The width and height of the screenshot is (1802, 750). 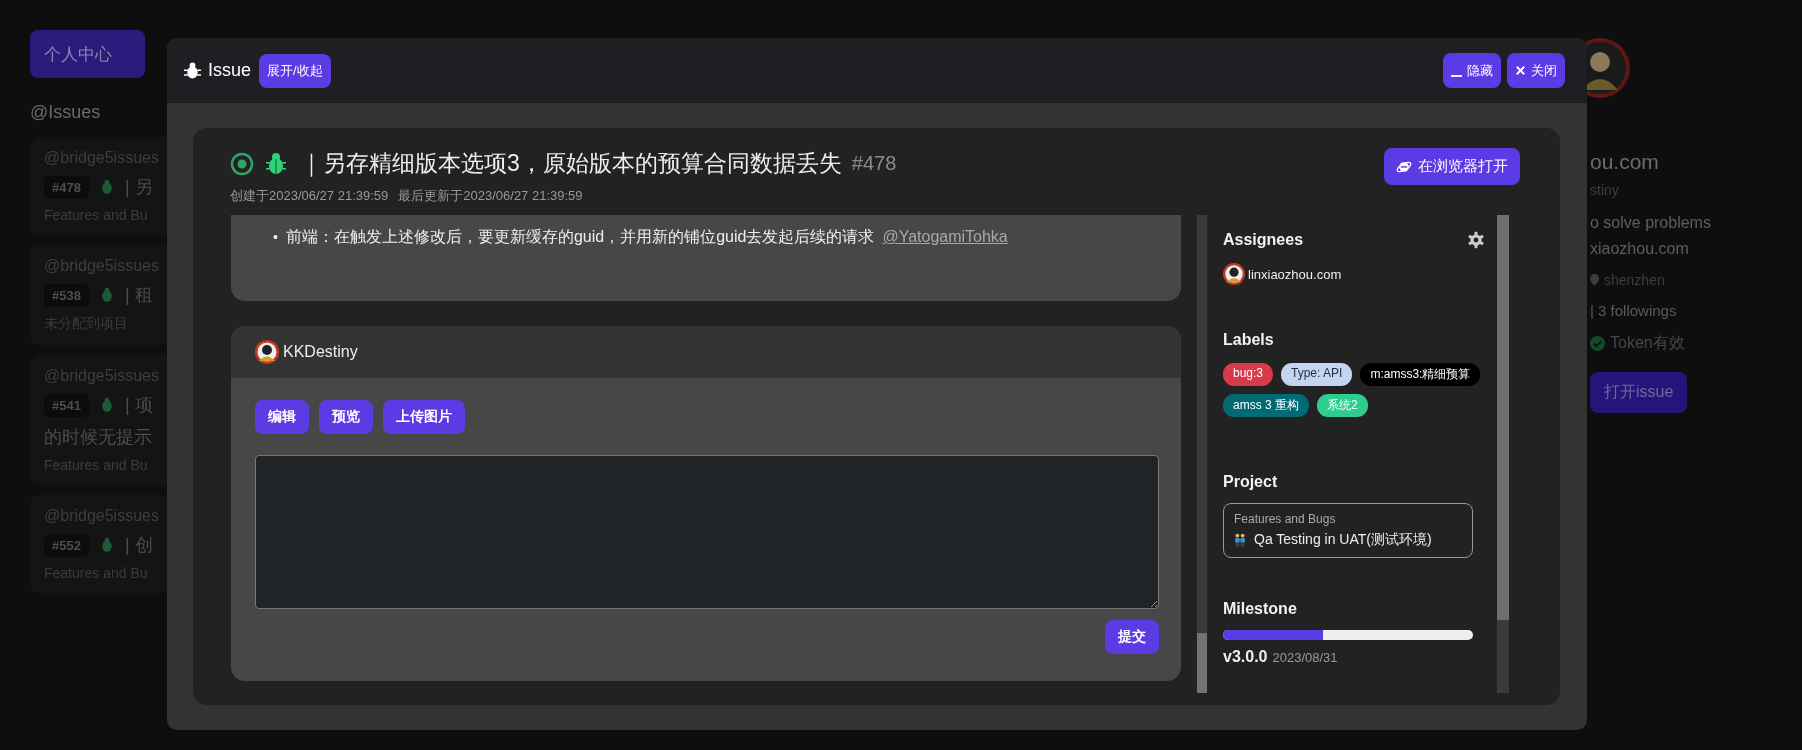 What do you see at coordinates (87, 54) in the screenshot?
I see `home-button: 个人中心` at bounding box center [87, 54].